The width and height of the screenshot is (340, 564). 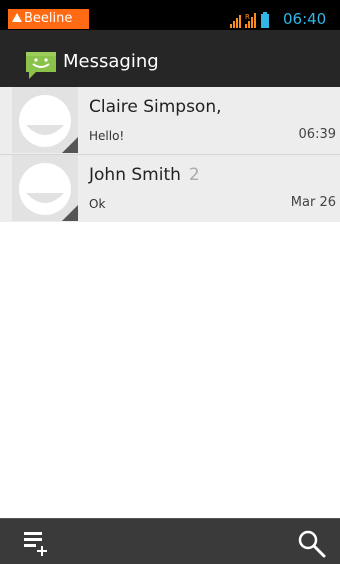 I want to click on message-time: Mar 26, so click(x=313, y=202).